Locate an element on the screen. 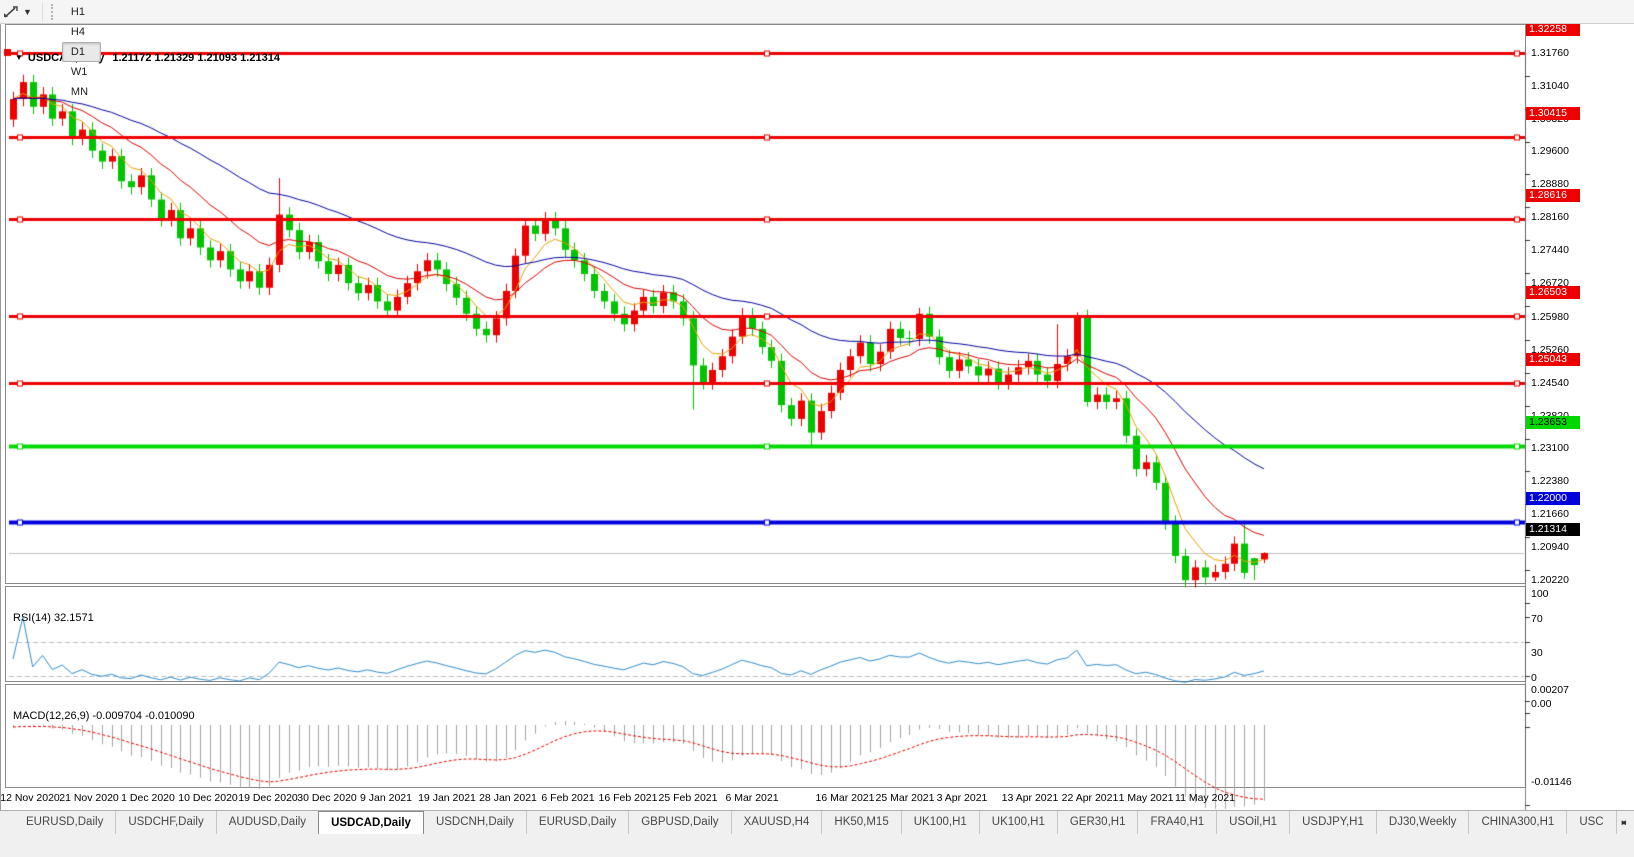 The width and height of the screenshot is (1634, 857). timeframe-button-h4: H4 is located at coordinates (81, 32).